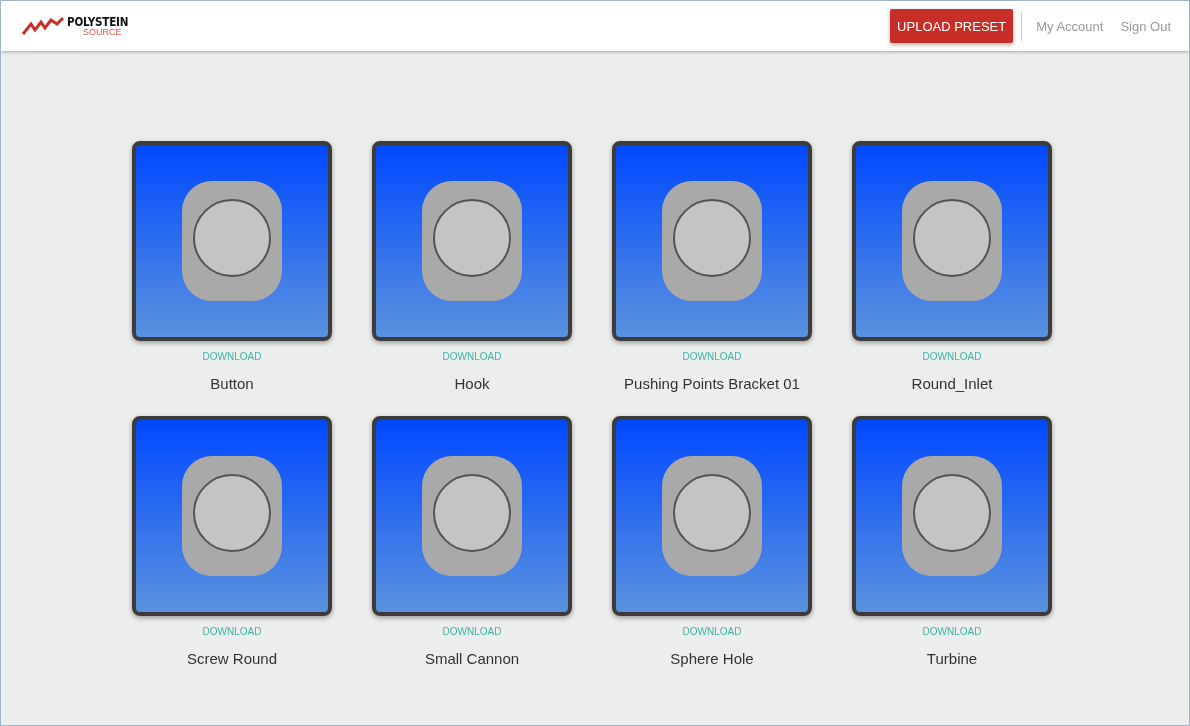  I want to click on preset-name: Turbine, so click(952, 658).